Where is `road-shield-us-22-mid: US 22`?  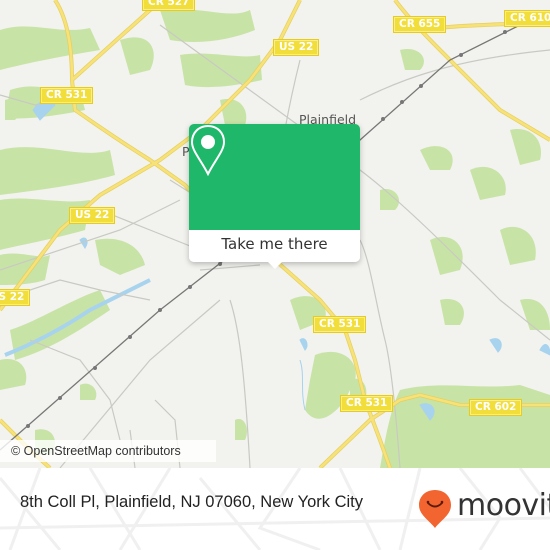 road-shield-us-22-mid: US 22 is located at coordinates (92, 215).